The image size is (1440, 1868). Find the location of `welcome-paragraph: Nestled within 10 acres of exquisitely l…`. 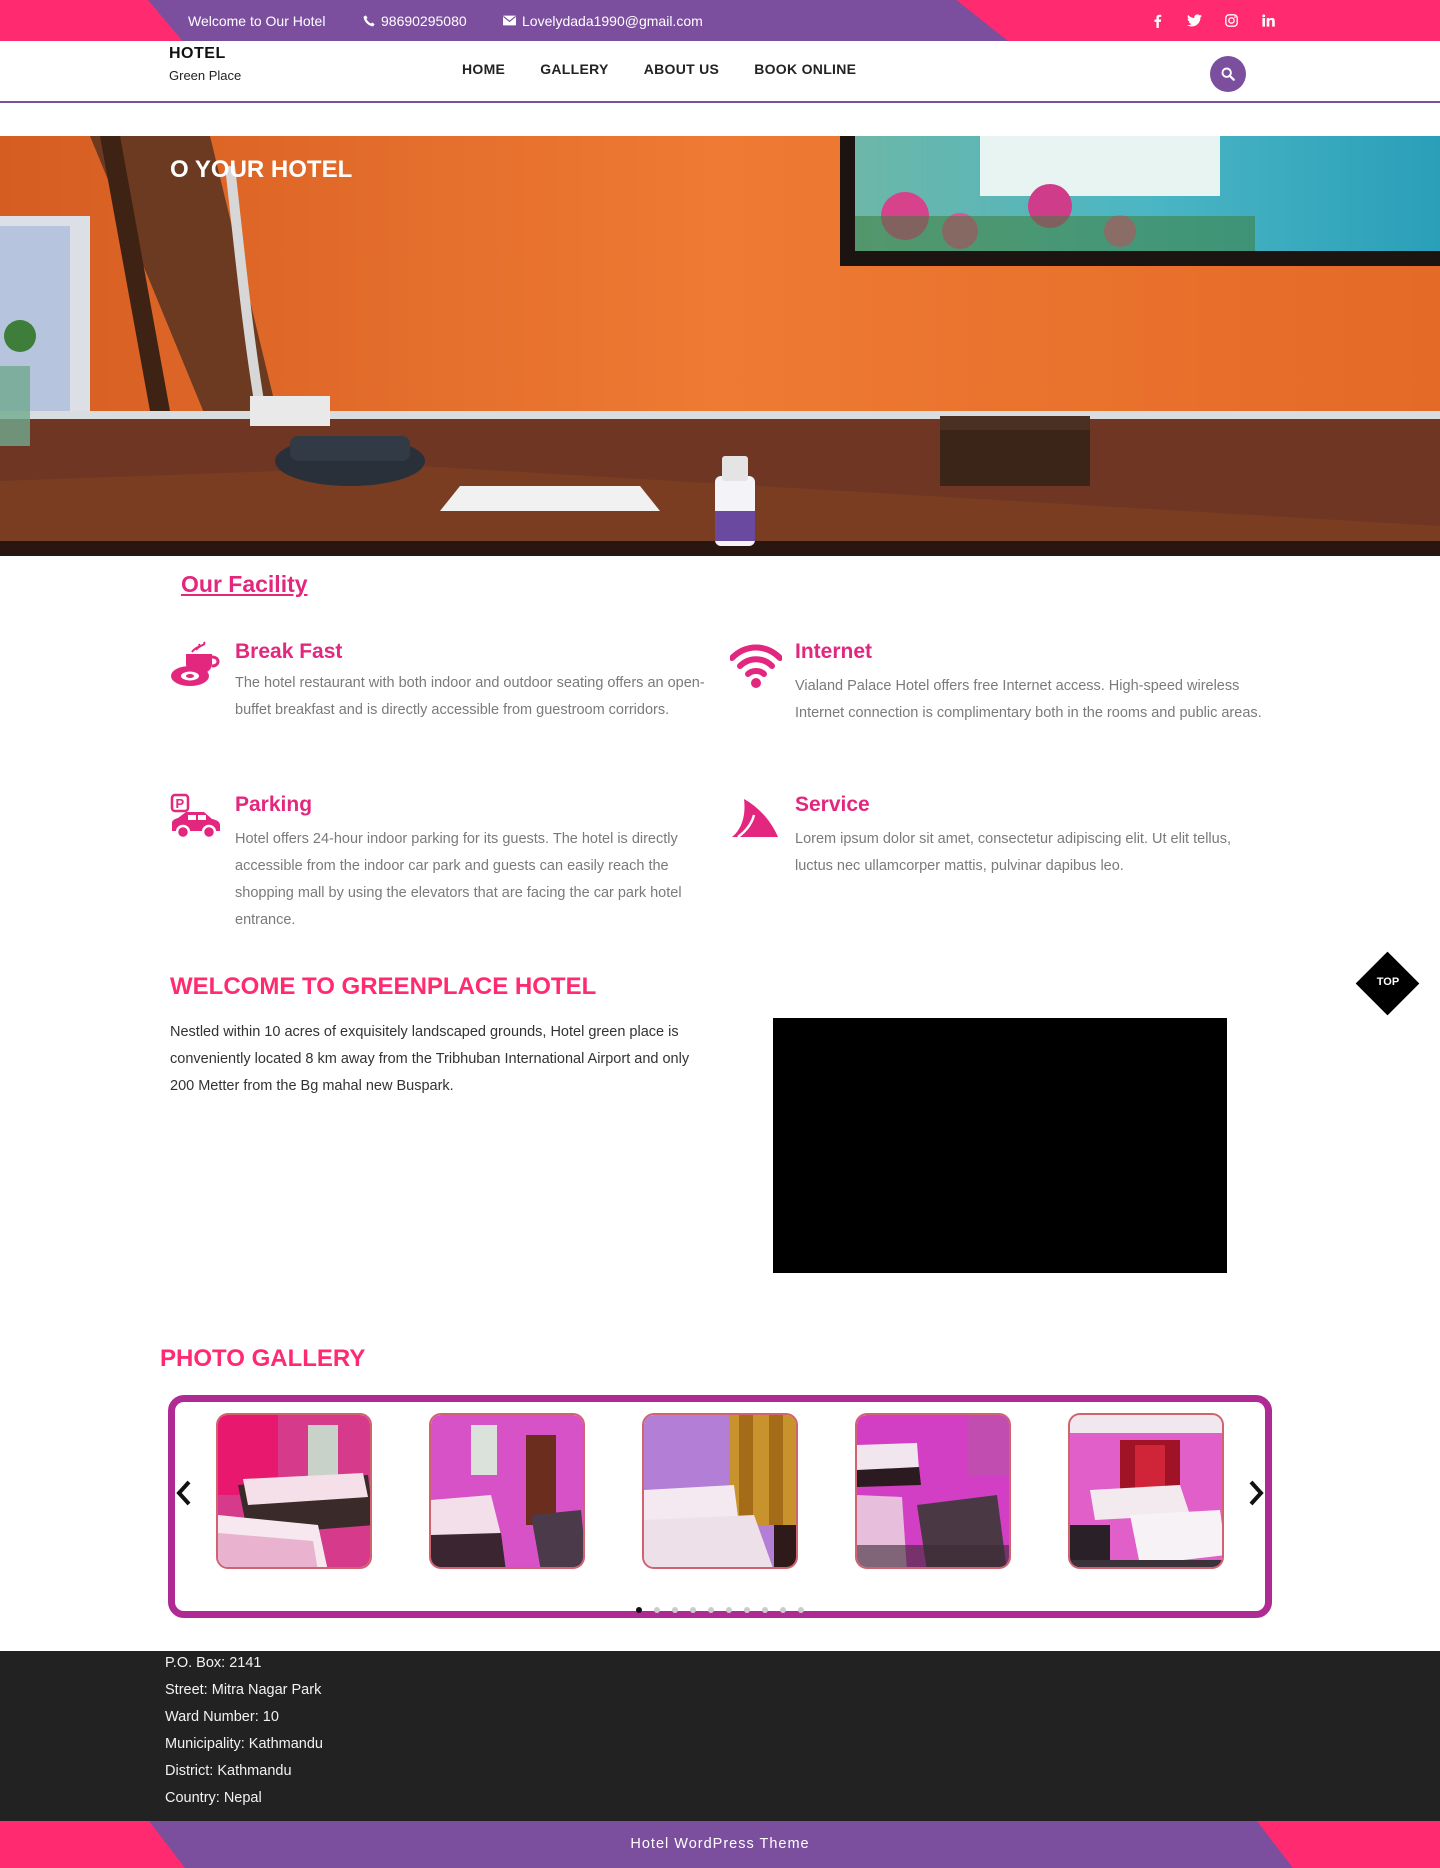

welcome-paragraph: Nestled within 10 acres of exquisitely l… is located at coordinates (430, 1059).